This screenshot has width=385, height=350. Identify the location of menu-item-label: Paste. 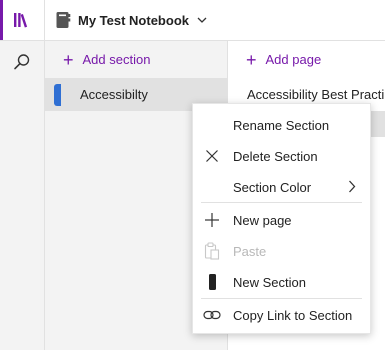
(250, 251).